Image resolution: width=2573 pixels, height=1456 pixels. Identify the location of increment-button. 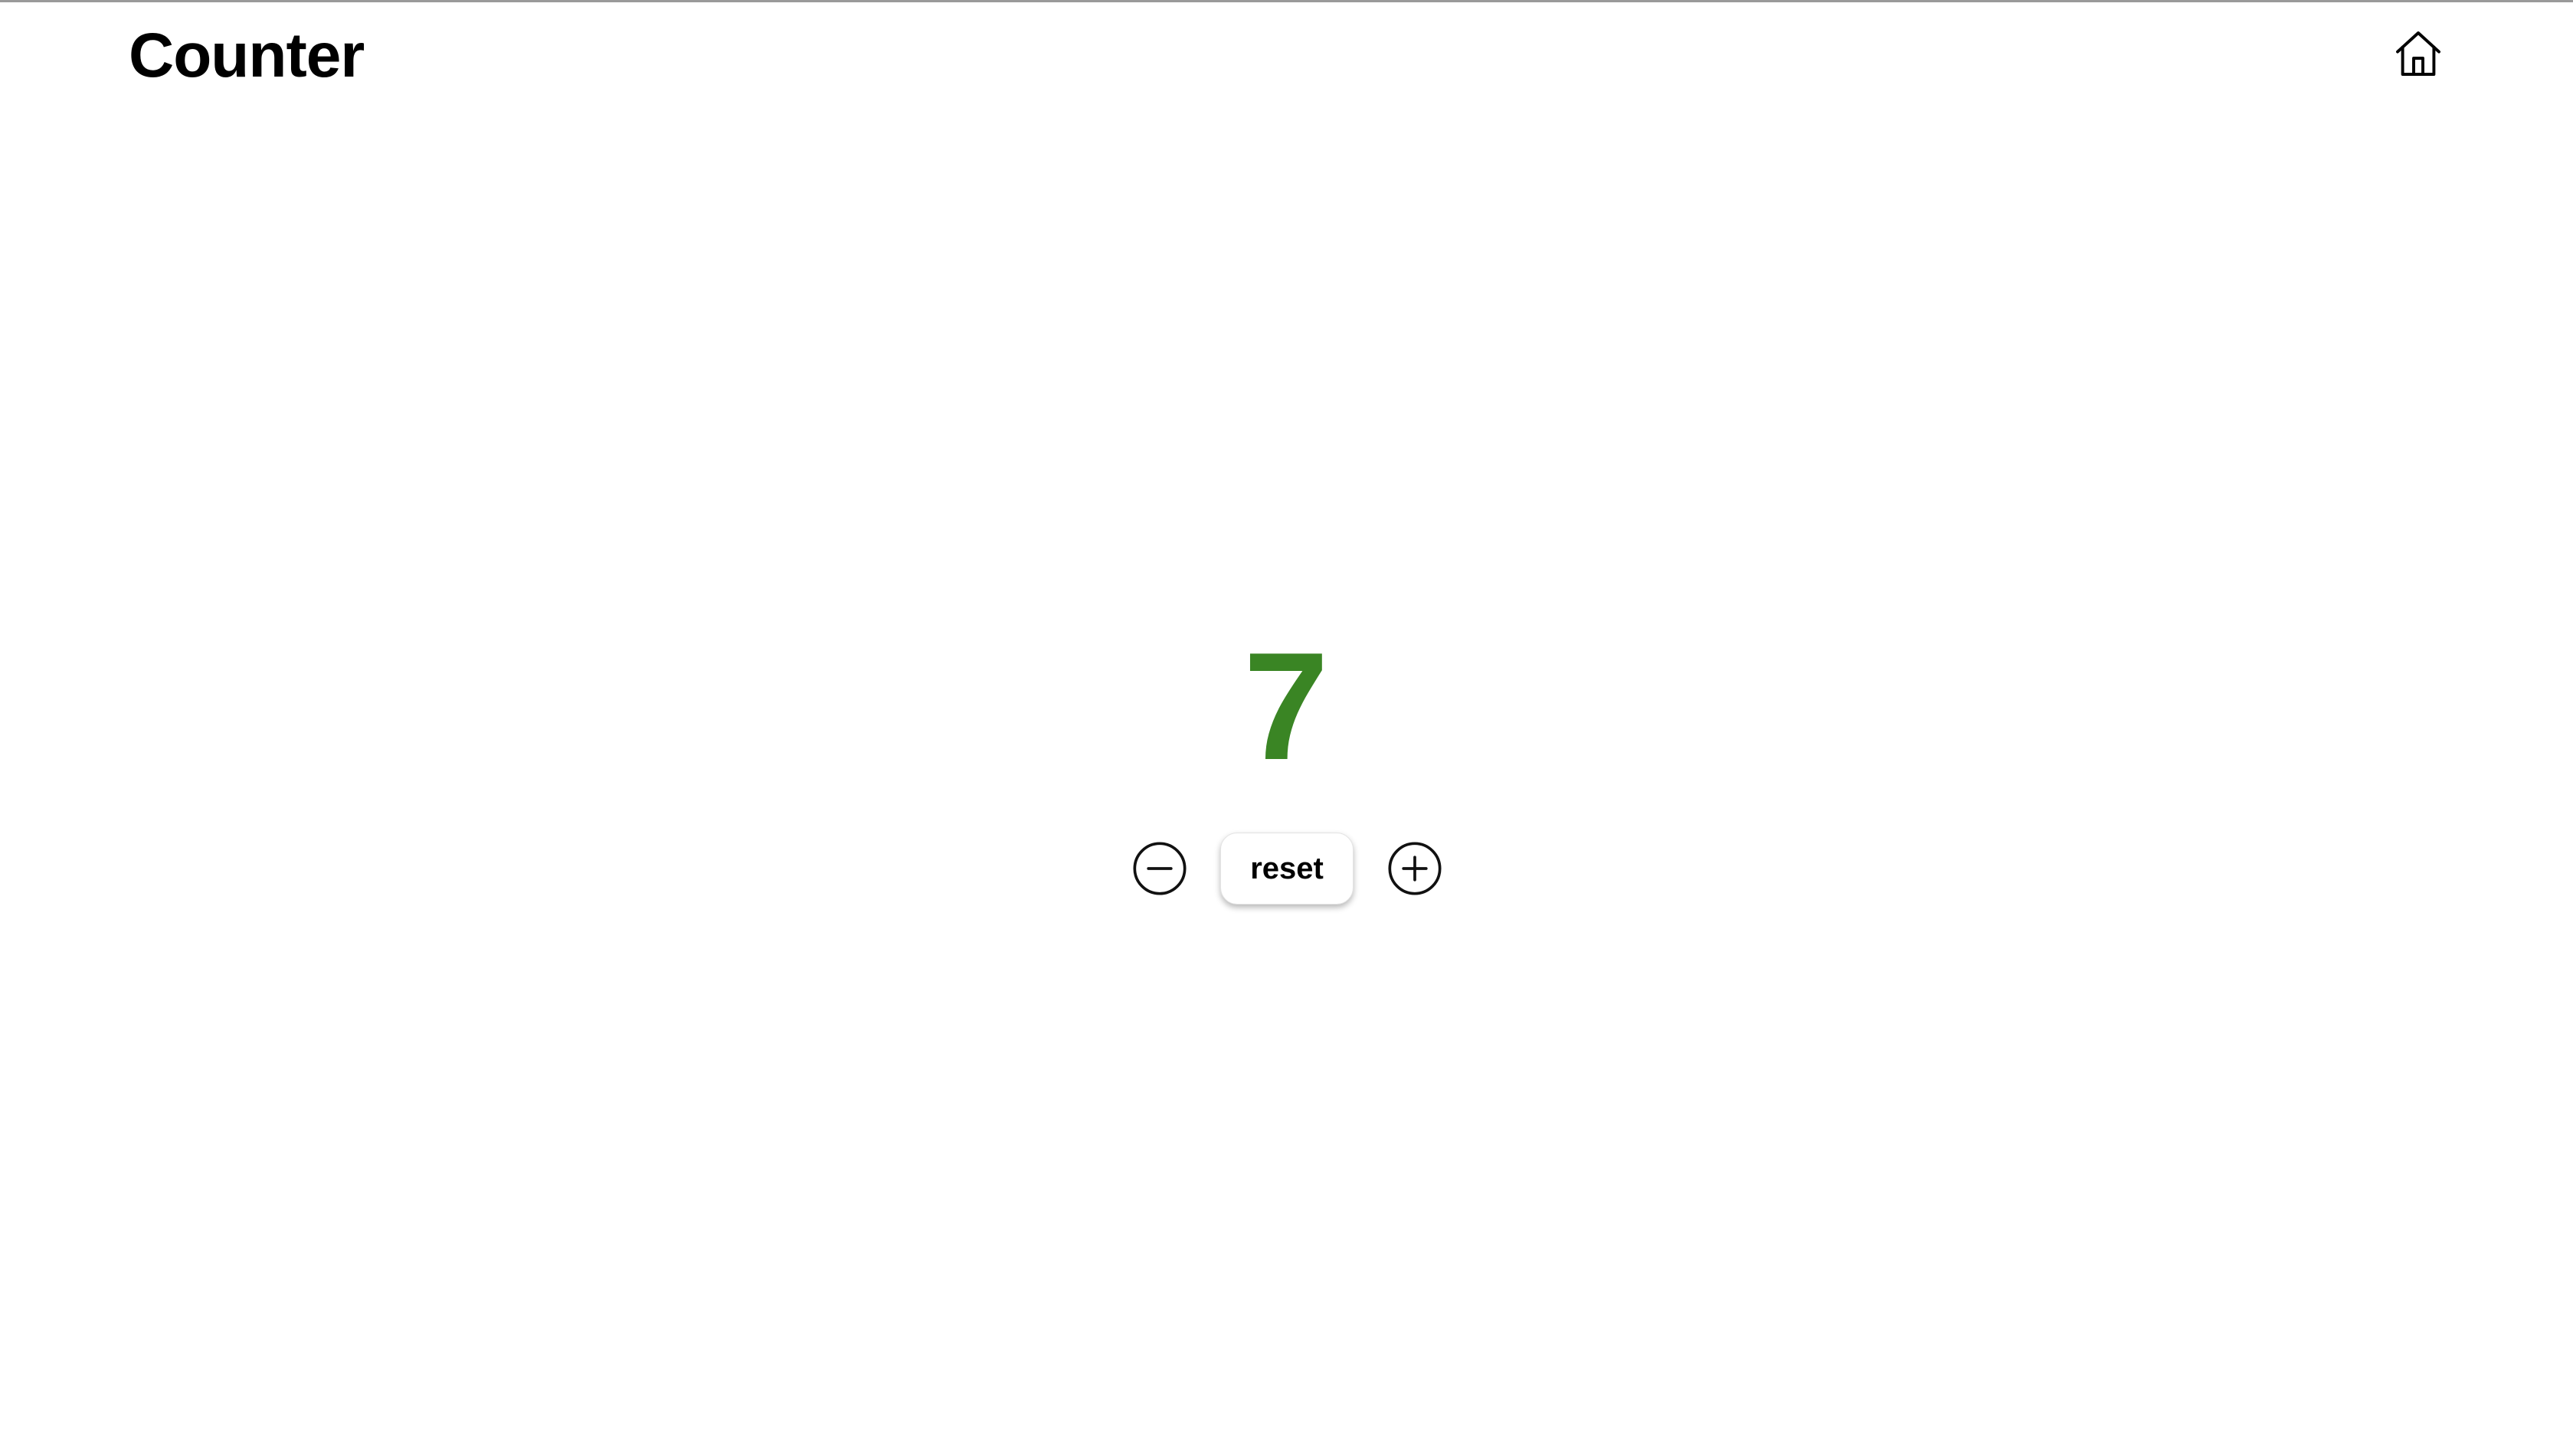
(1415, 870).